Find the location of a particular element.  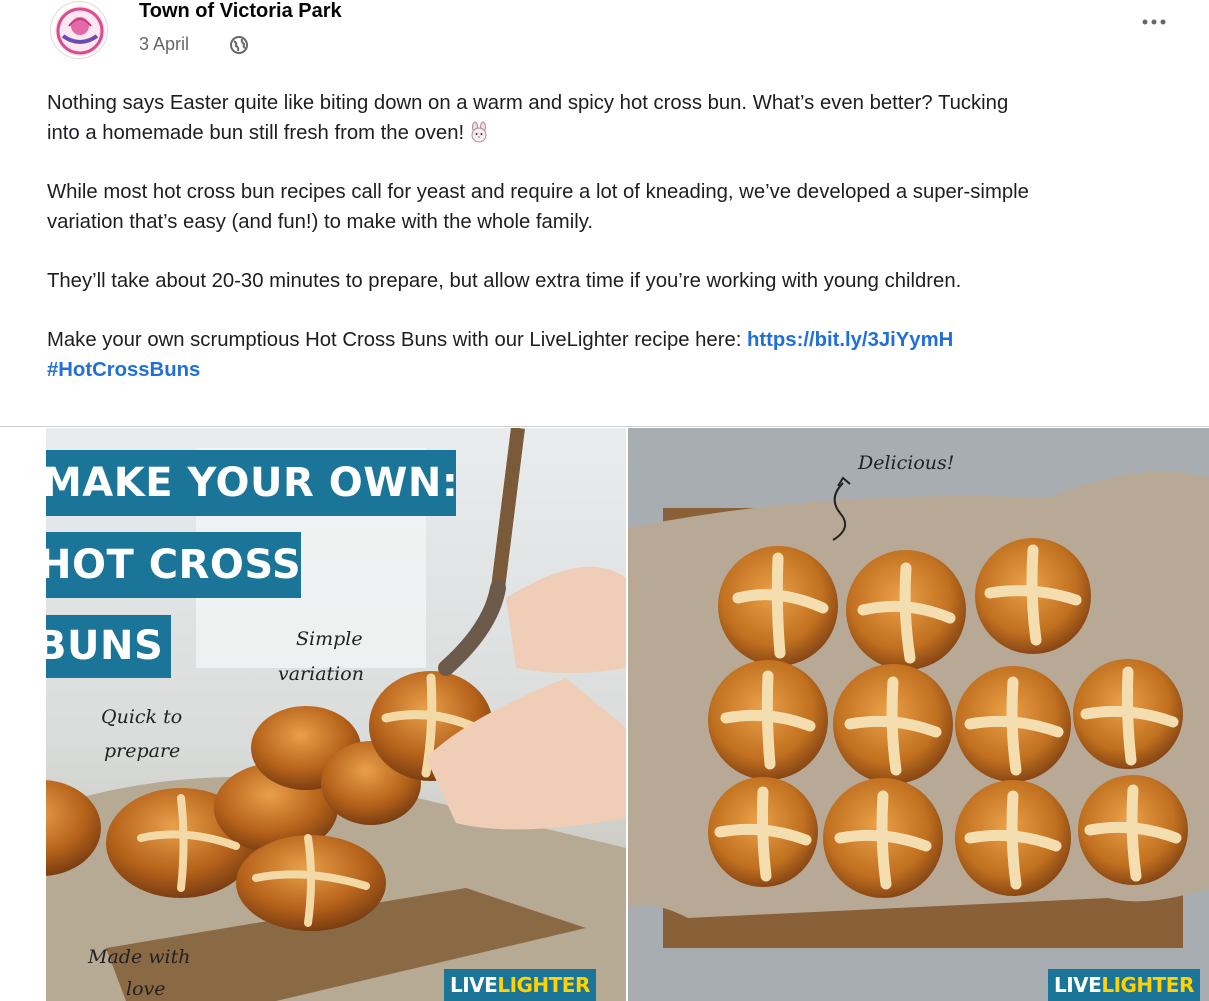

recipe-link: https://bit.ly/3JiYymH is located at coordinates (850, 340).